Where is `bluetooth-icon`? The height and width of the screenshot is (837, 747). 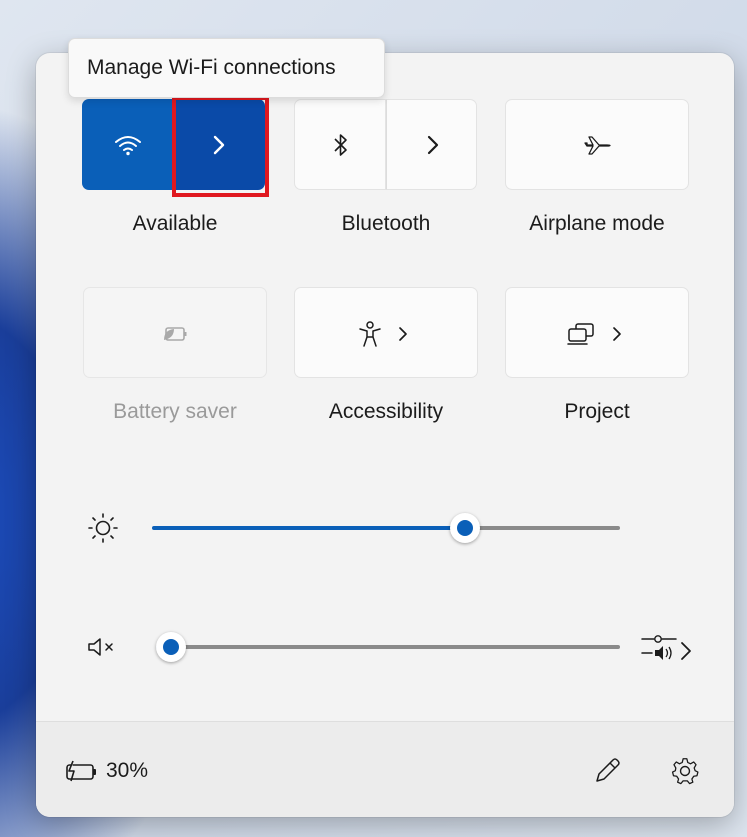 bluetooth-icon is located at coordinates (341, 145).